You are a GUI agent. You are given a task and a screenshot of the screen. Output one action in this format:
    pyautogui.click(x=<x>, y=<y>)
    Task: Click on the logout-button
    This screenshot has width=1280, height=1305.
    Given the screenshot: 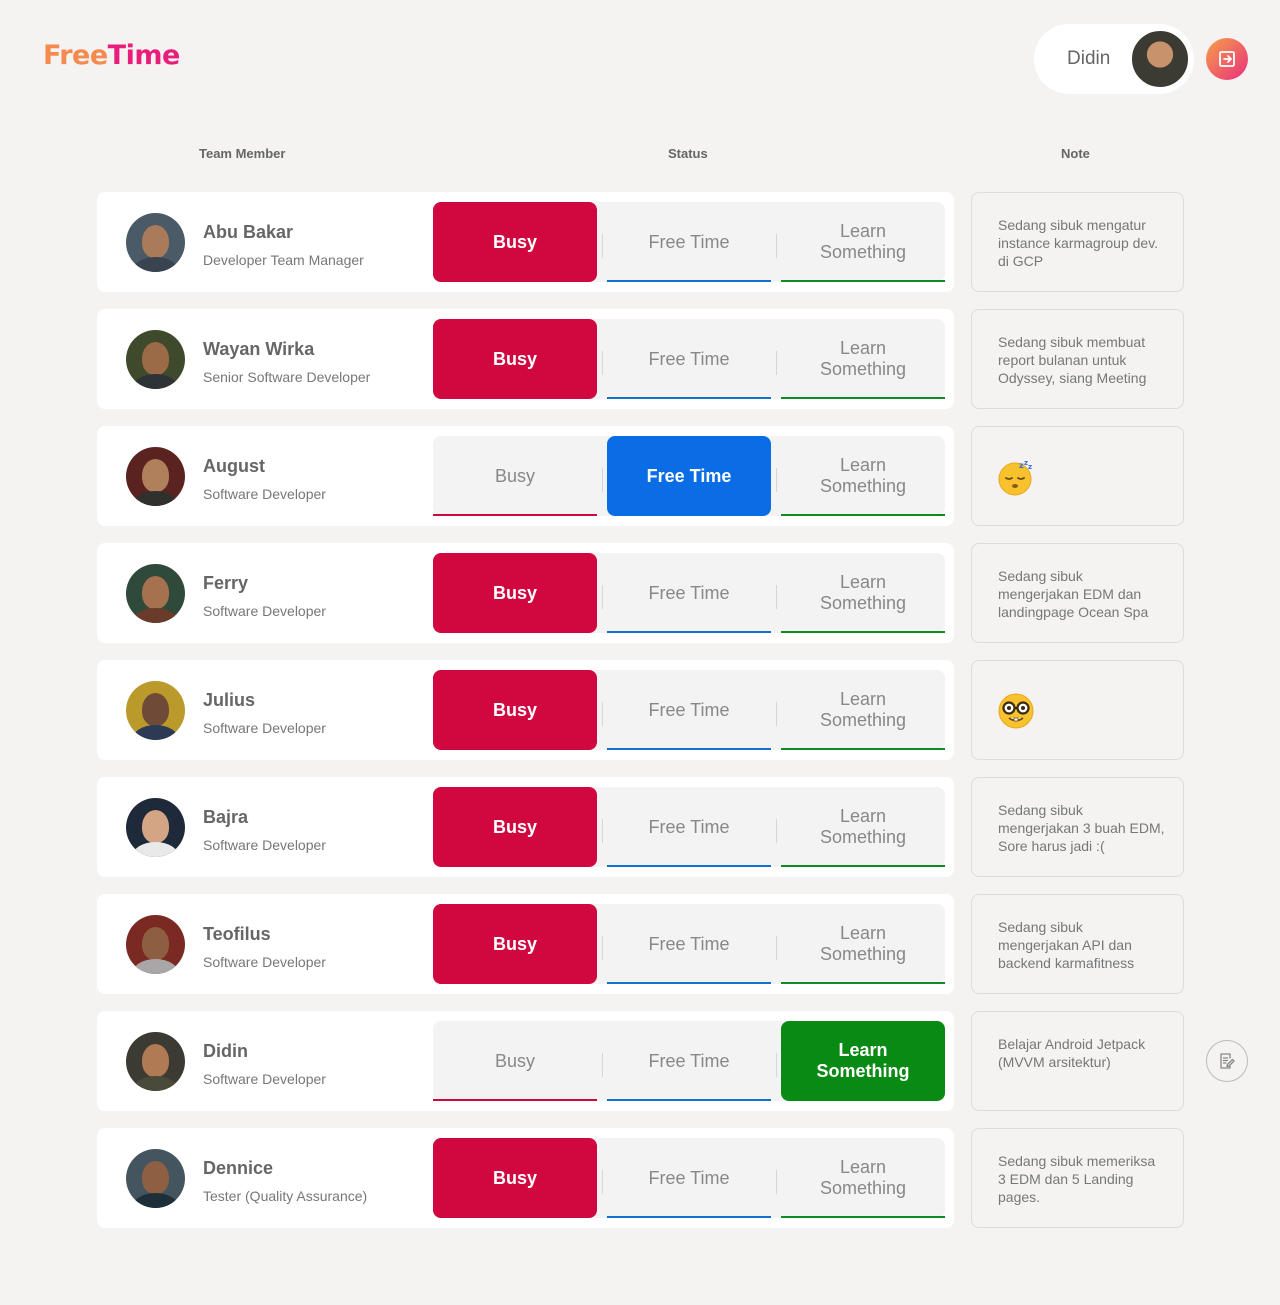 What is the action you would take?
    pyautogui.click(x=1227, y=59)
    